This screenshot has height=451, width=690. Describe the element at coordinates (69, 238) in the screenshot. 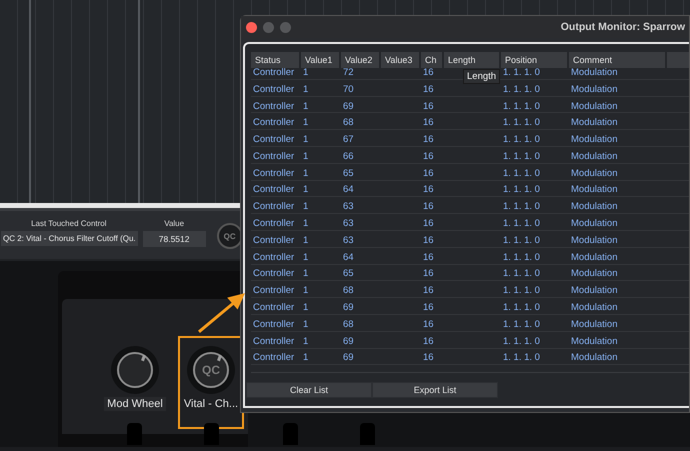

I see `last-touched-field: QC 2: Vital - Chorus Filter Cutoff (Qu.` at that location.